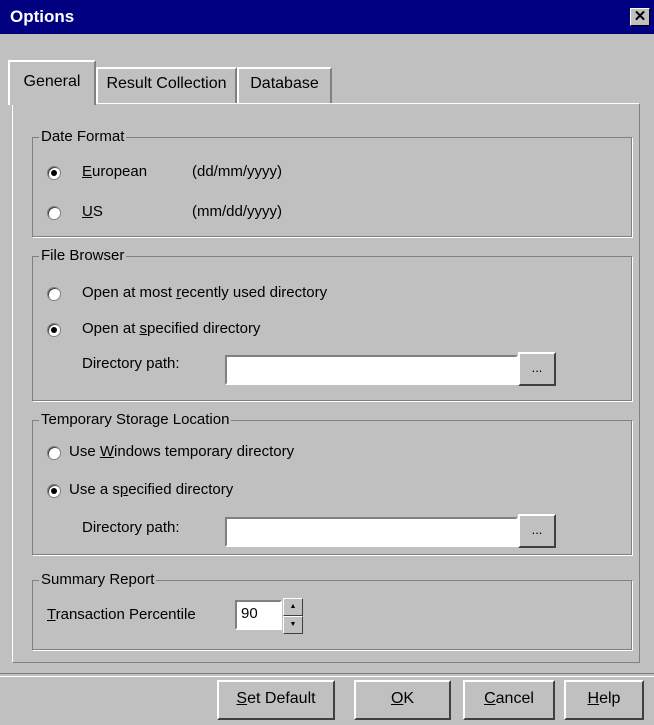 The image size is (654, 725). I want to click on cancel-button: Cancel, so click(509, 700).